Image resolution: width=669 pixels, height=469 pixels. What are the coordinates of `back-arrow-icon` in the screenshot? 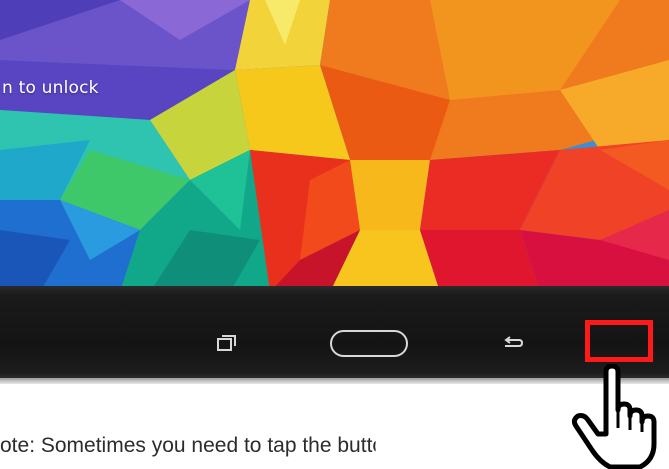 It's located at (512, 343).